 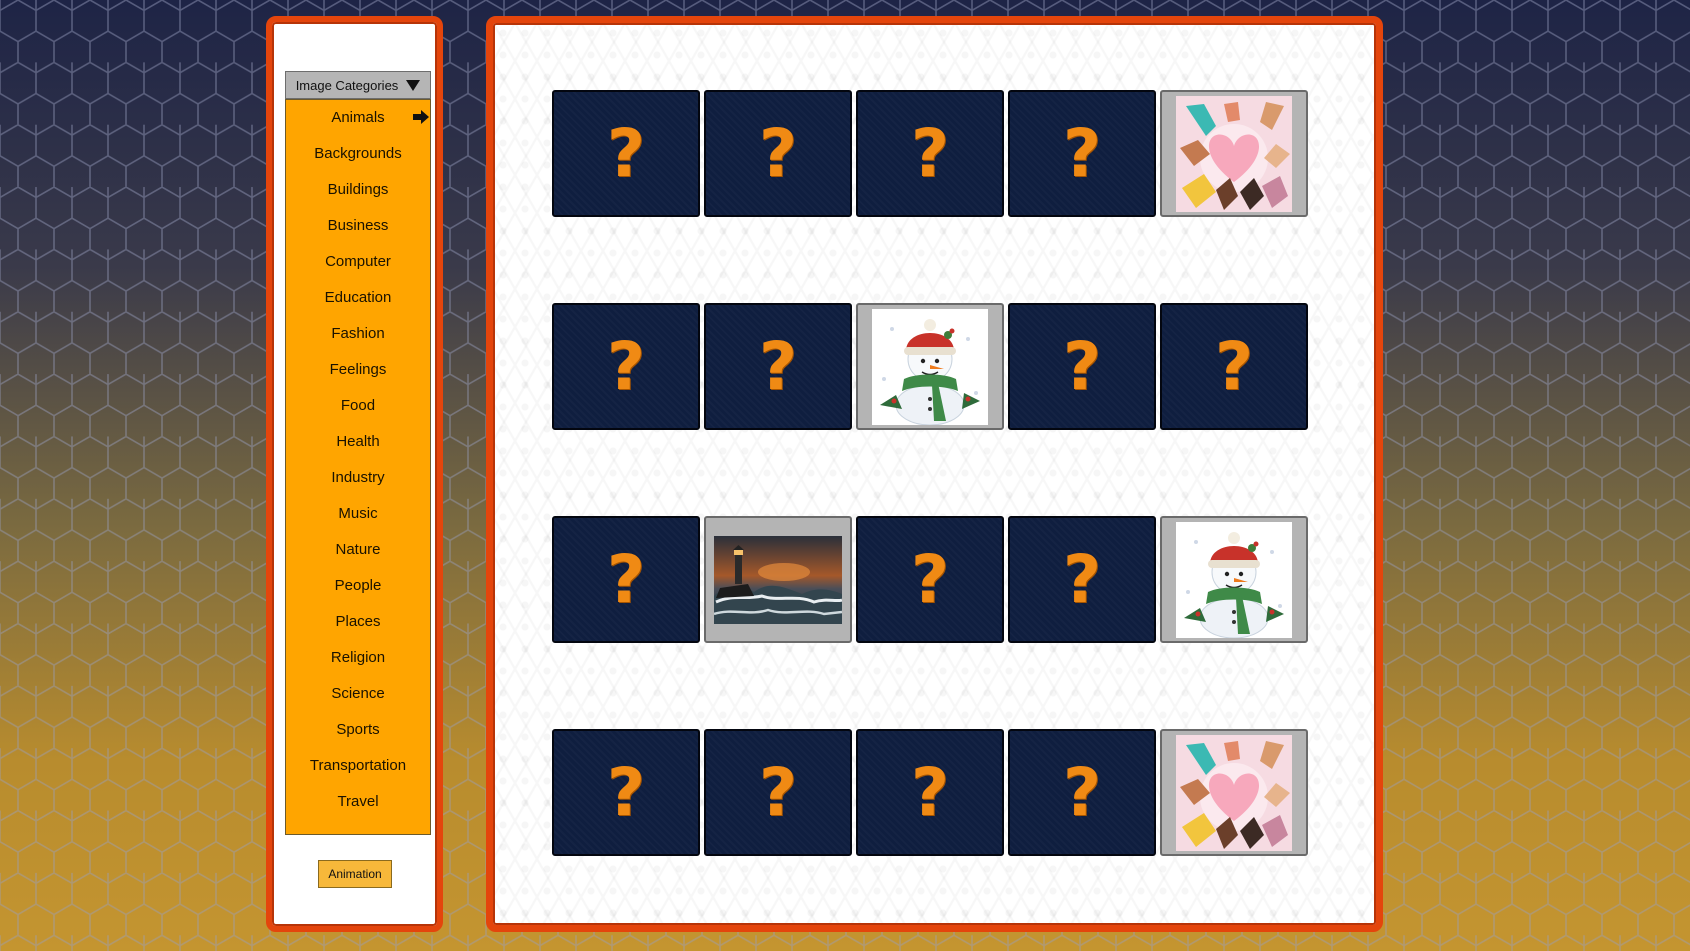 I want to click on category-label: Science, so click(x=358, y=693).